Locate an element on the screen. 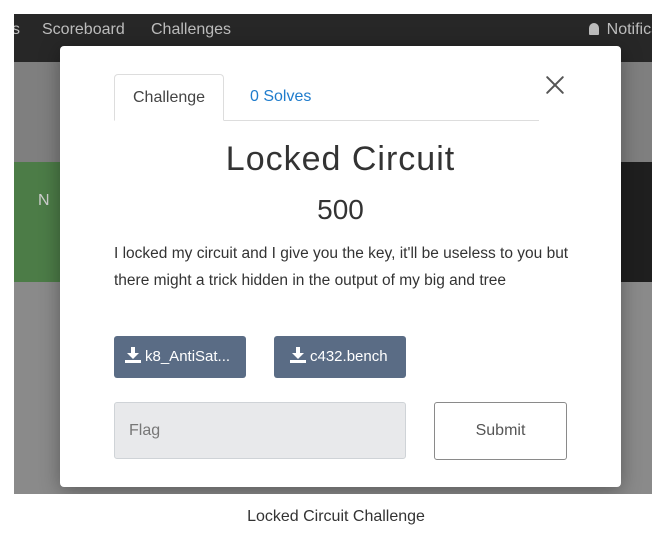 Image resolution: width=672 pixels, height=537 pixels. challenge-value: 500 is located at coordinates (340, 209).